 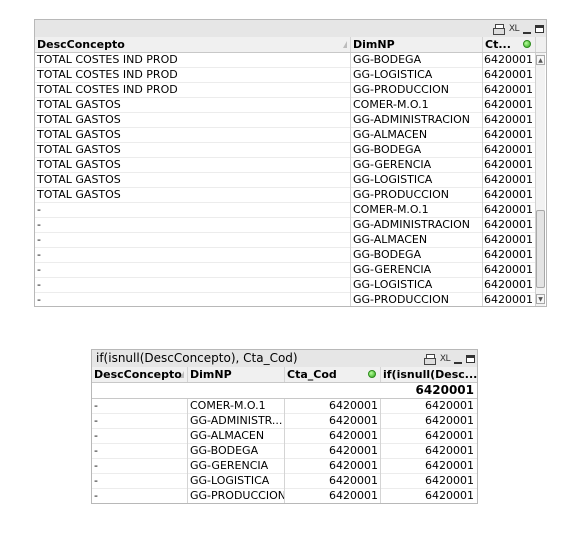 What do you see at coordinates (417, 225) in the screenshot?
I see `cell-dimnp: GG-ADMINISTRACION` at bounding box center [417, 225].